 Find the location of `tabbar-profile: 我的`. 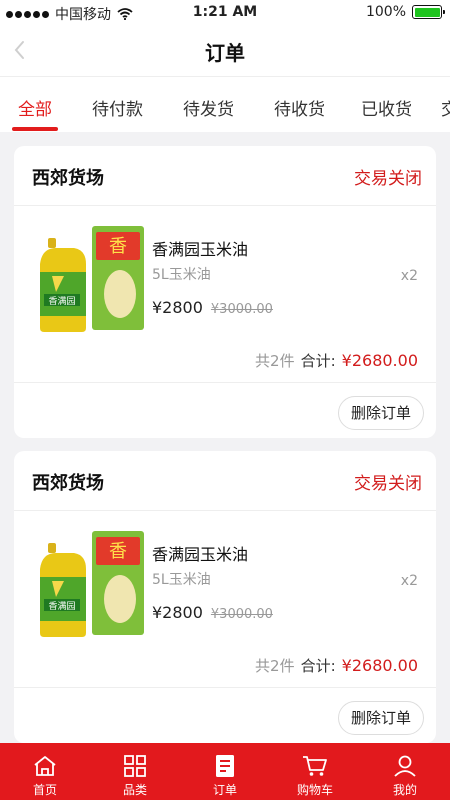

tabbar-profile: 我的 is located at coordinates (405, 771).